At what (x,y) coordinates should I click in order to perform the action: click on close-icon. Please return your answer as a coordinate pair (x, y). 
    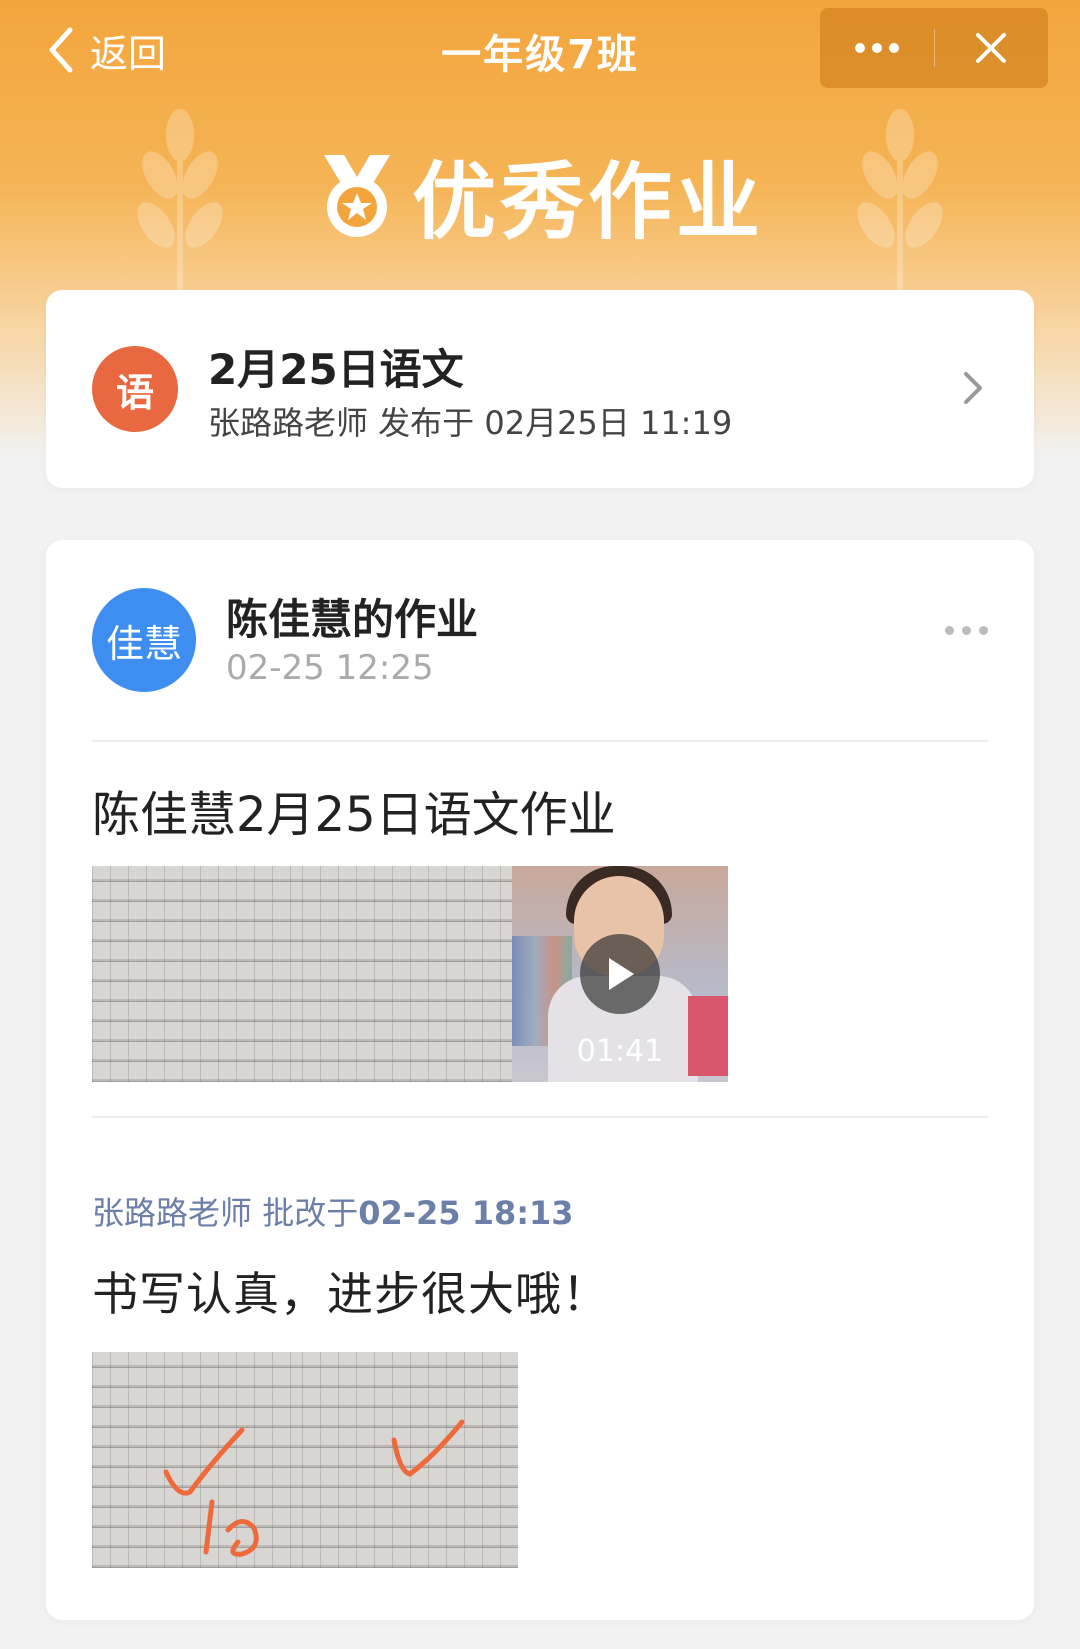
    Looking at the image, I should click on (991, 48).